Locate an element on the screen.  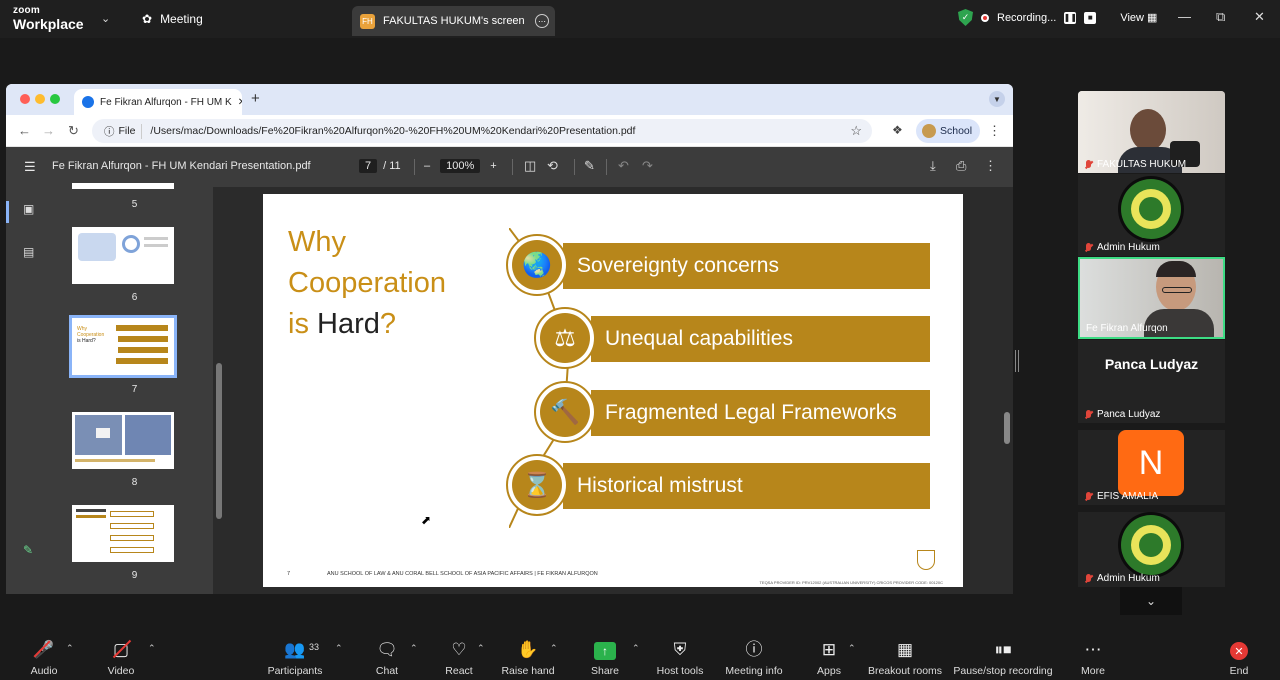
forward-icon: → is located at coordinates (48, 130).